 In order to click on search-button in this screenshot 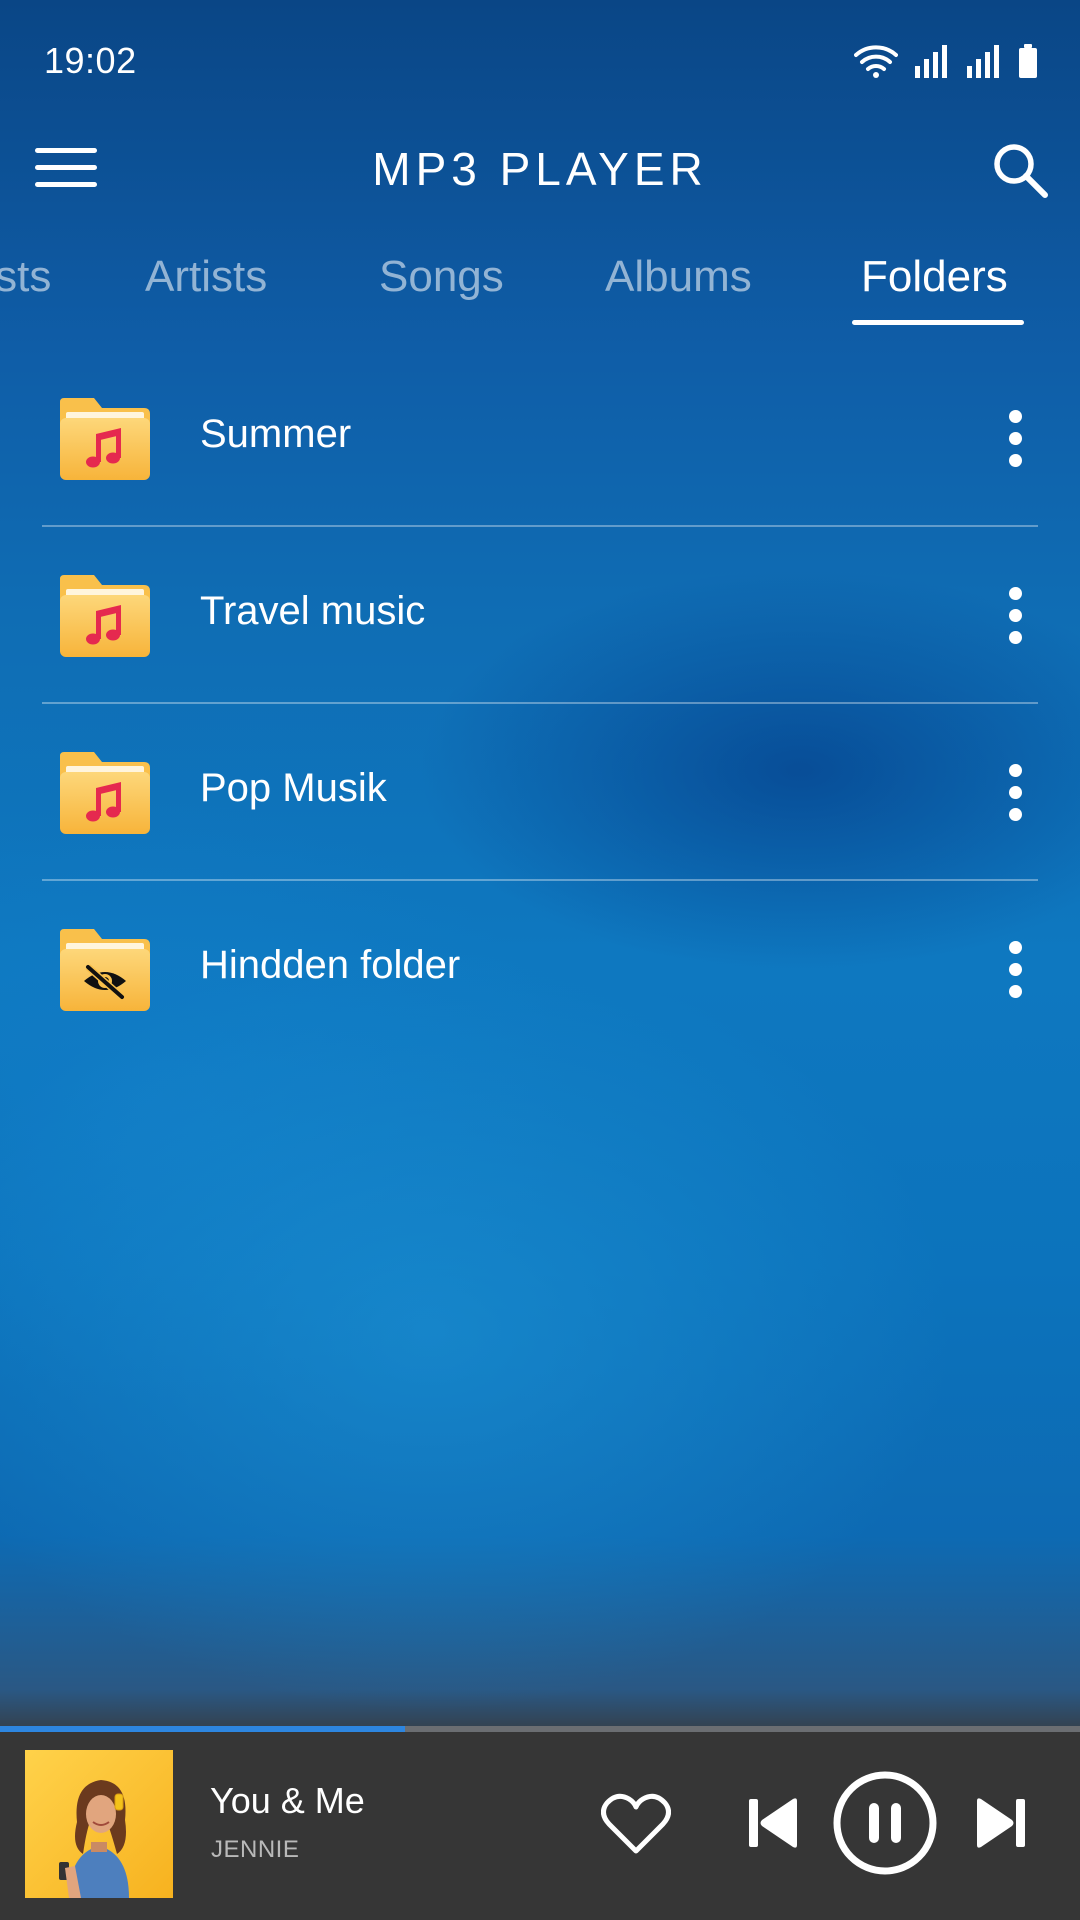, I will do `click(1020, 172)`.